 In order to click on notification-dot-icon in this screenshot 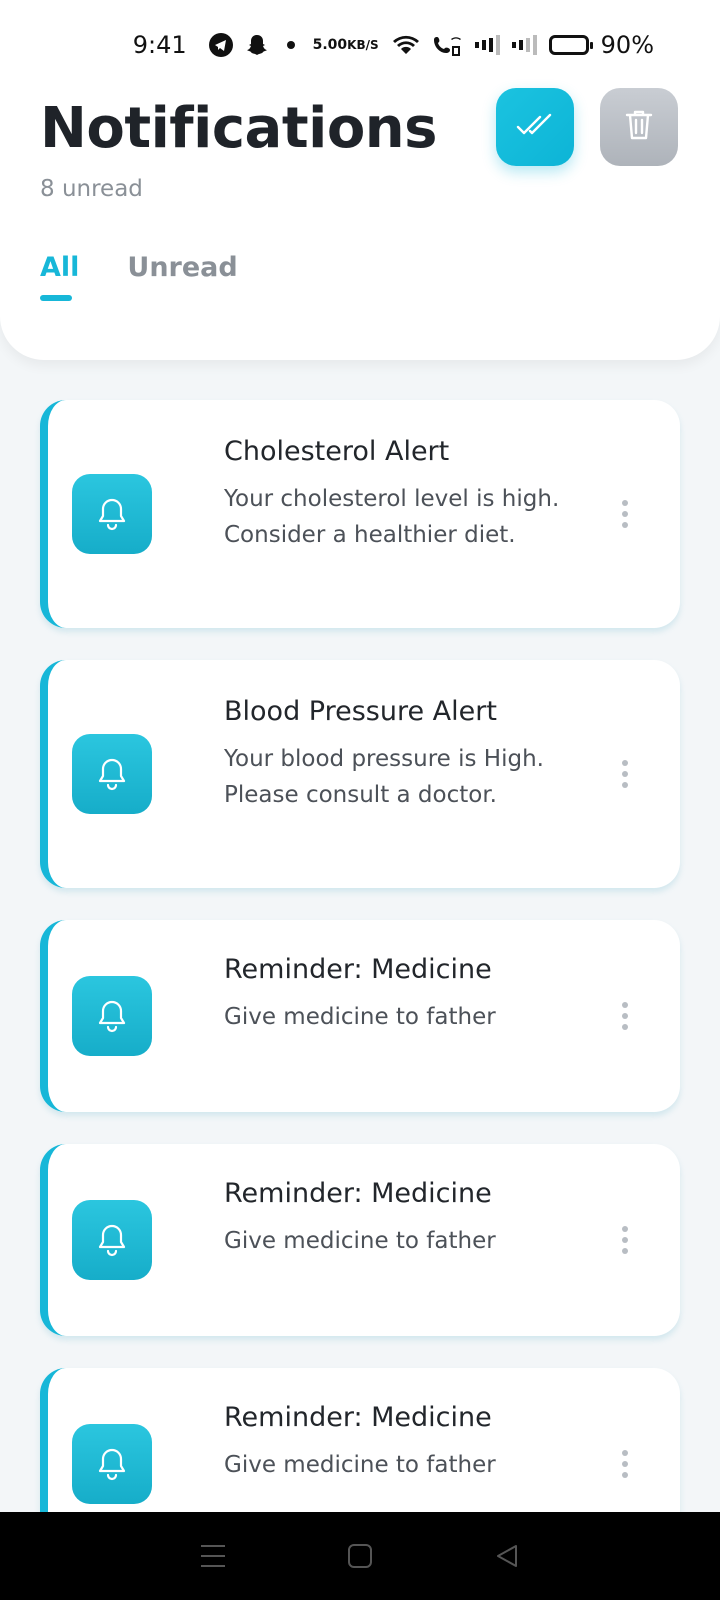, I will do `click(290, 45)`.